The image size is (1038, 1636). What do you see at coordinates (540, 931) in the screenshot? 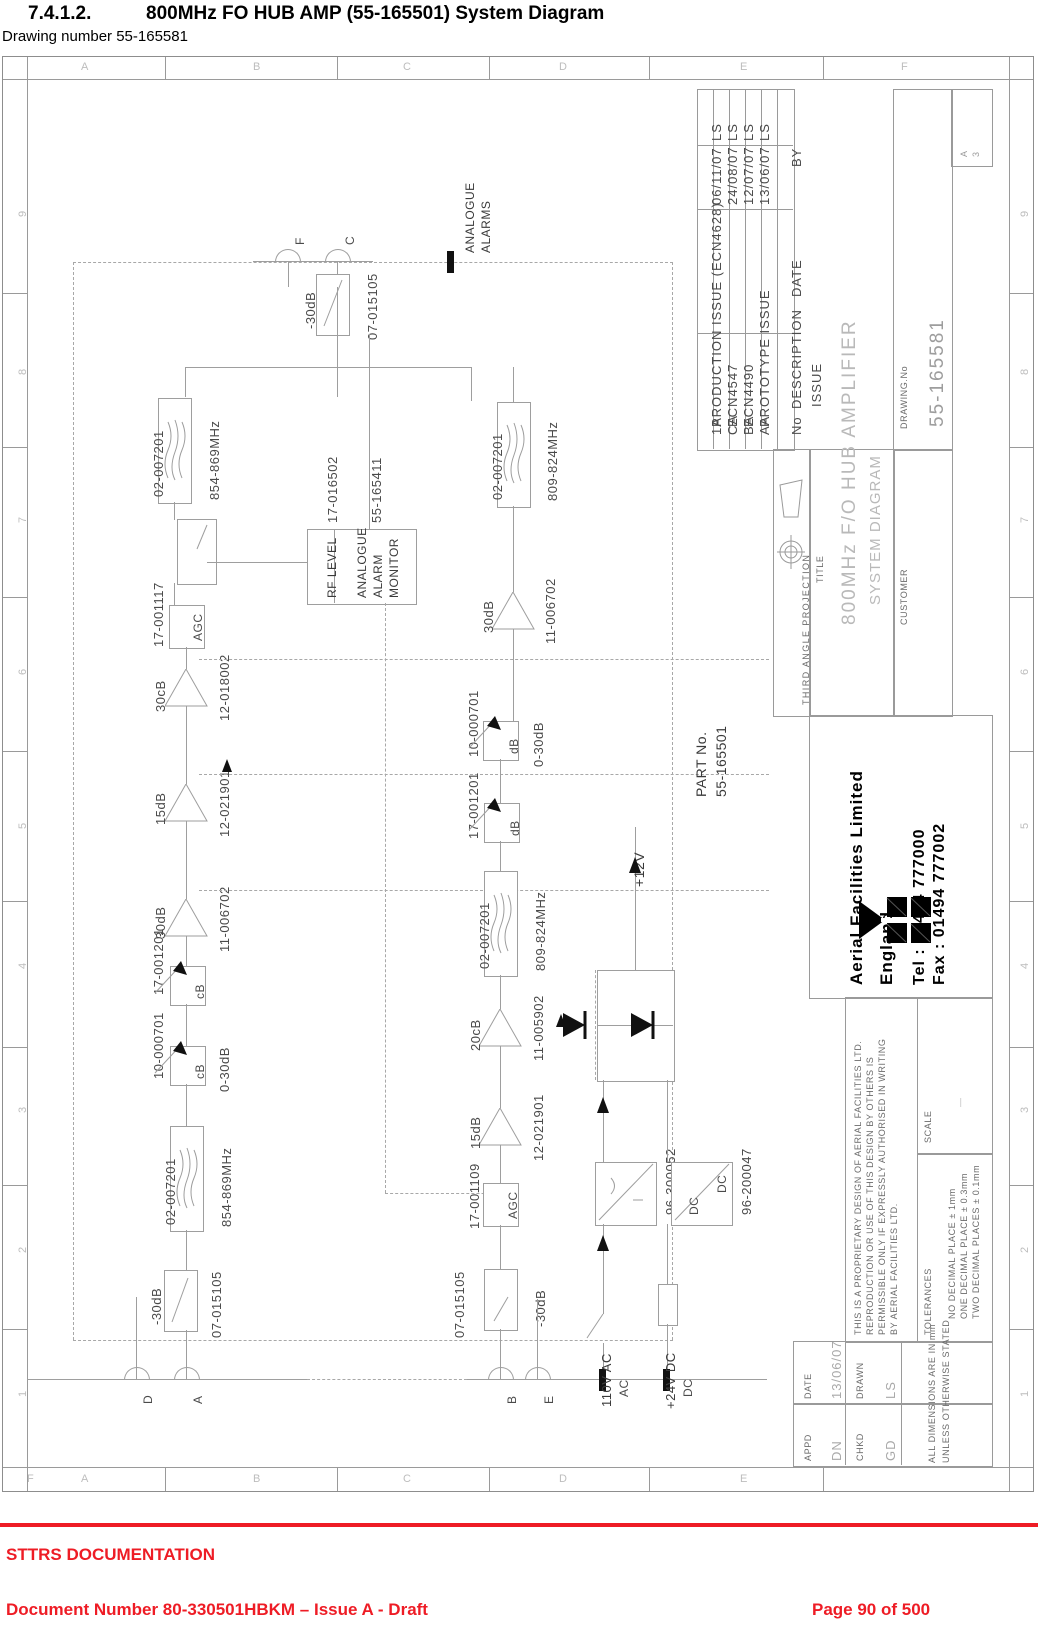
I see `filter-r-bot-value: 809-824MHz` at bounding box center [540, 931].